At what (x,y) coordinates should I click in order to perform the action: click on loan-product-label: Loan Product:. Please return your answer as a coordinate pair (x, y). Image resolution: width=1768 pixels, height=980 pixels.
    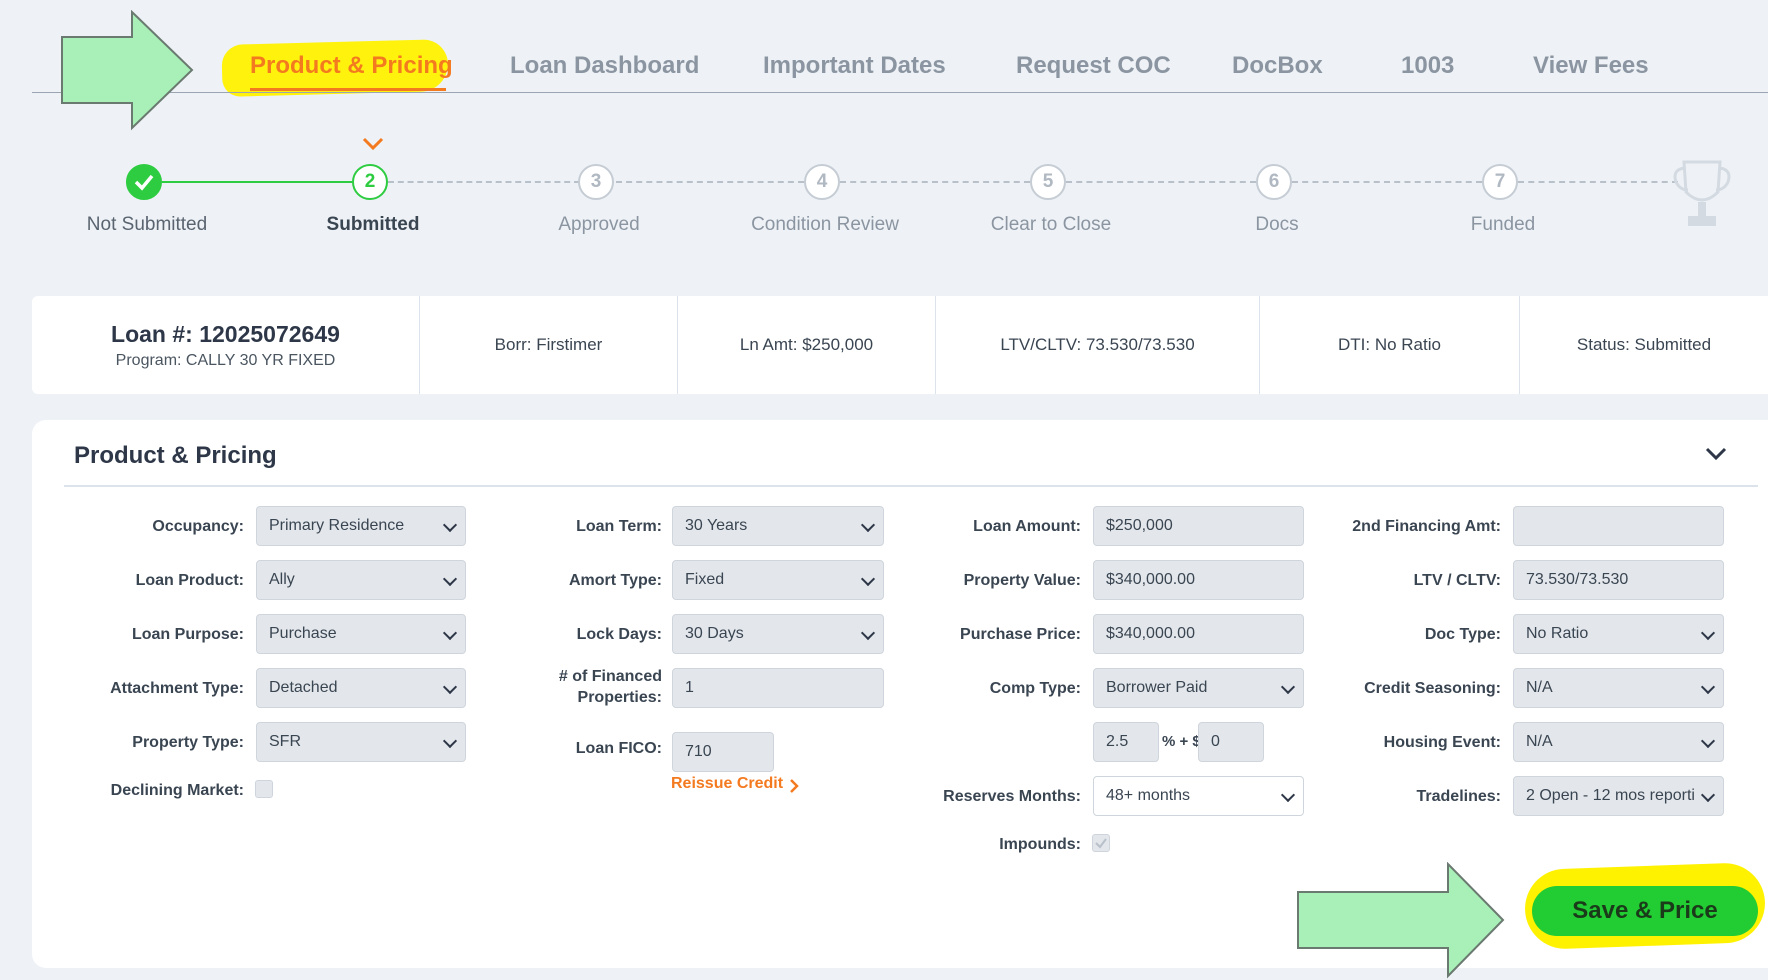
    Looking at the image, I should click on (189, 580).